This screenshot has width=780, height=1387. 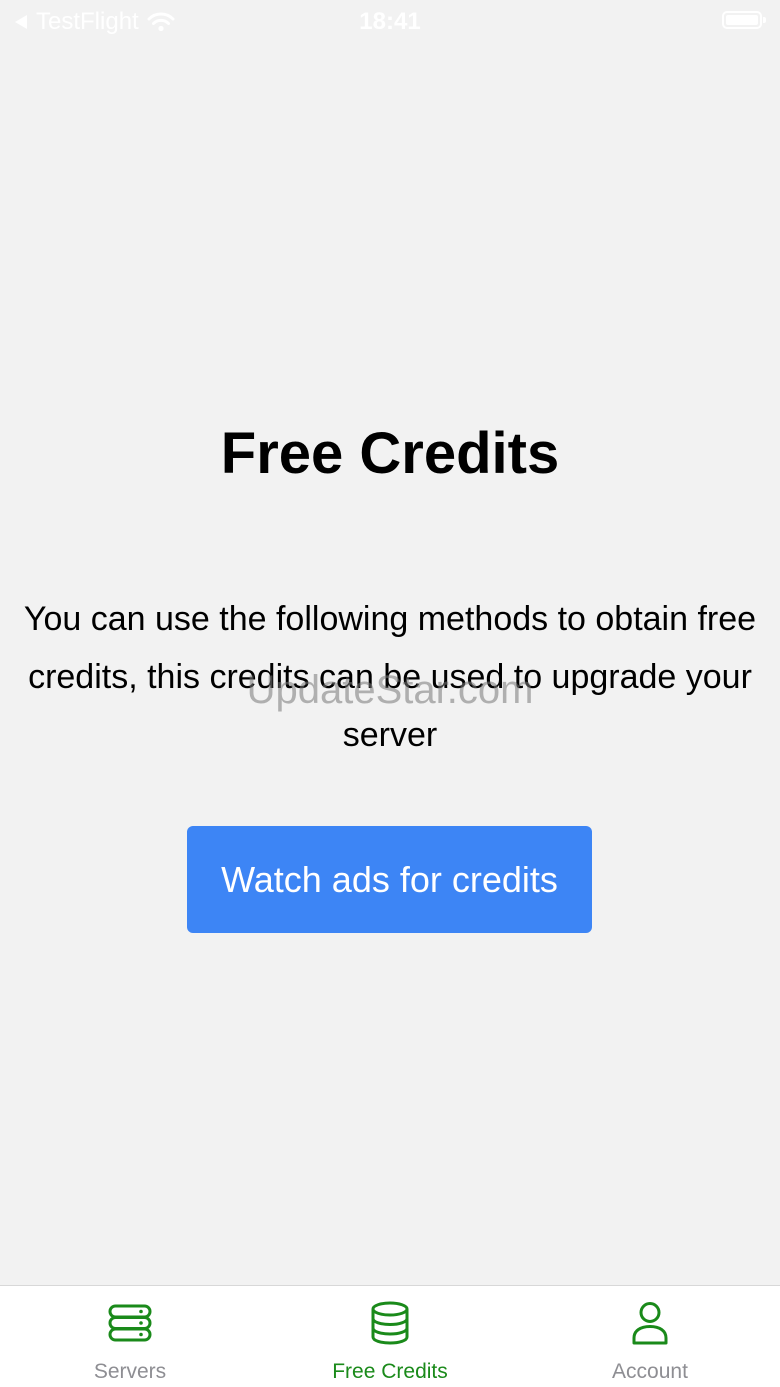 I want to click on tab-servers-label: Servers, so click(x=130, y=1371).